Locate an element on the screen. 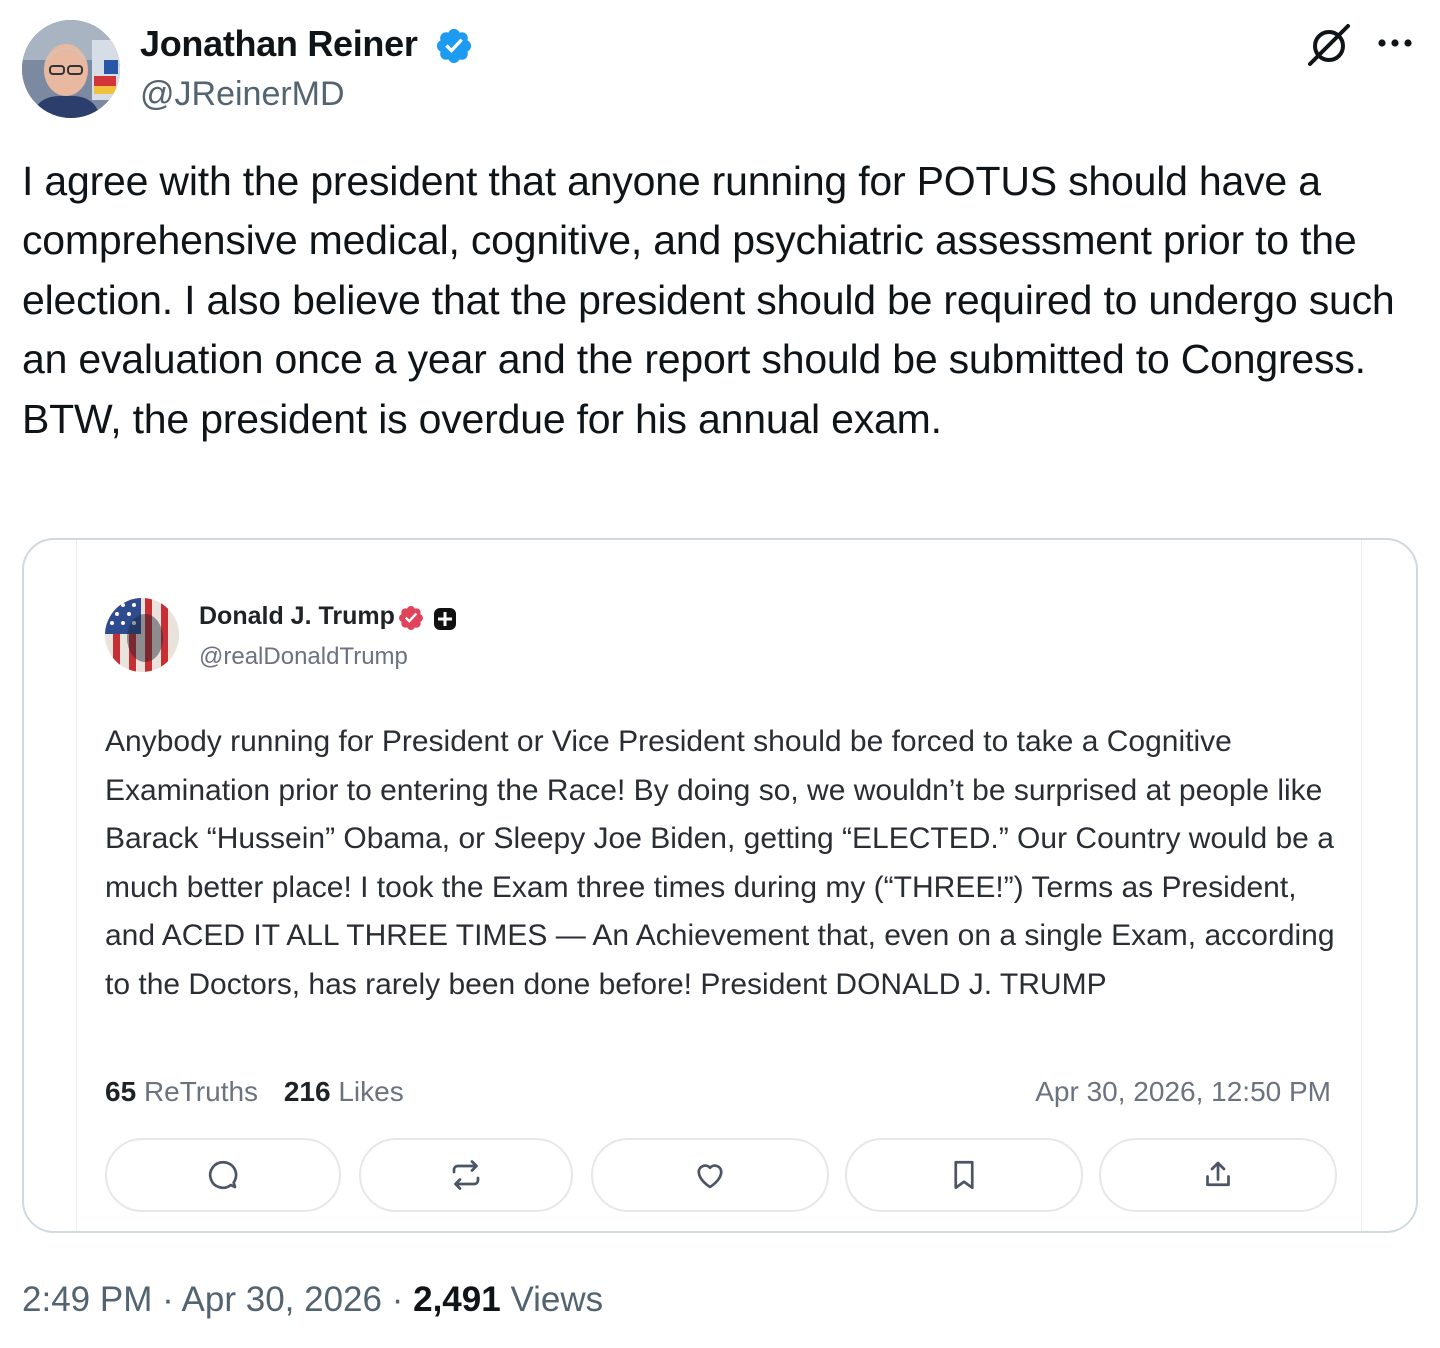 This screenshot has height=1348, width=1440. views-label: Views is located at coordinates (557, 1299).